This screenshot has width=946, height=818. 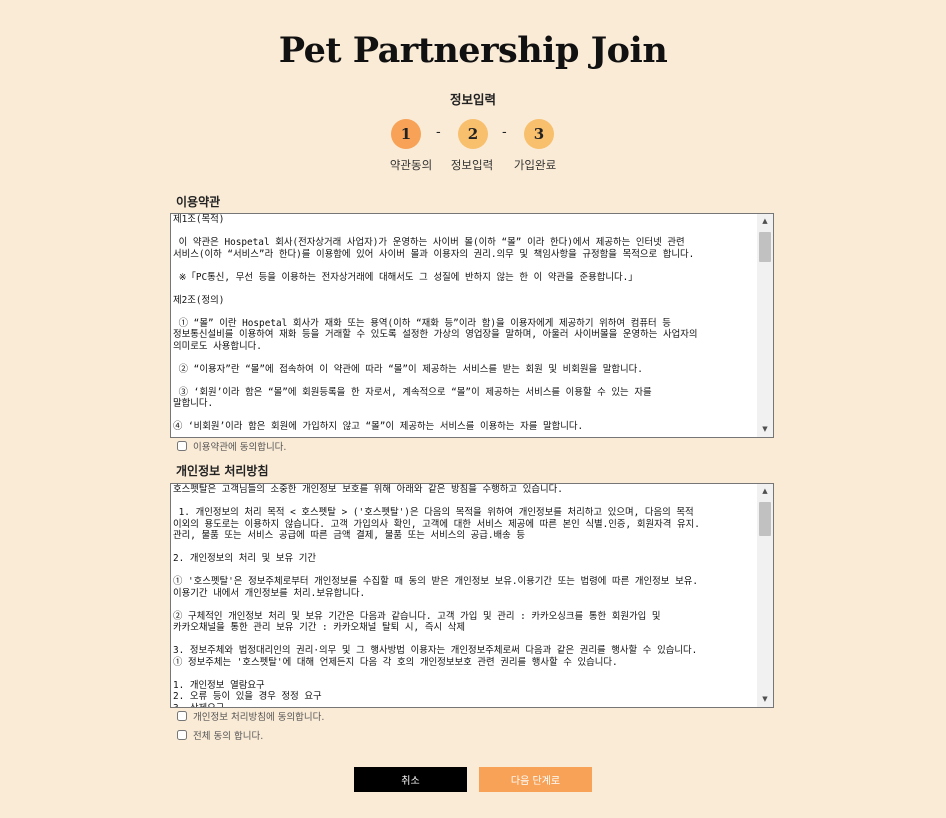 I want to click on terms-agree-label: 이용약관에 동의합니다., so click(x=240, y=447).